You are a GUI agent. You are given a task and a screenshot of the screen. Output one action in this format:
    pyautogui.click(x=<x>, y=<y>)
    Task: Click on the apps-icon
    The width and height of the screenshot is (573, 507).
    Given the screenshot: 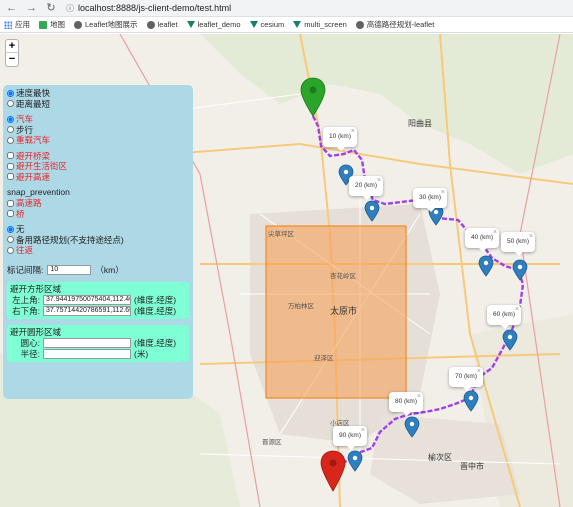 What is the action you would take?
    pyautogui.click(x=8, y=24)
    